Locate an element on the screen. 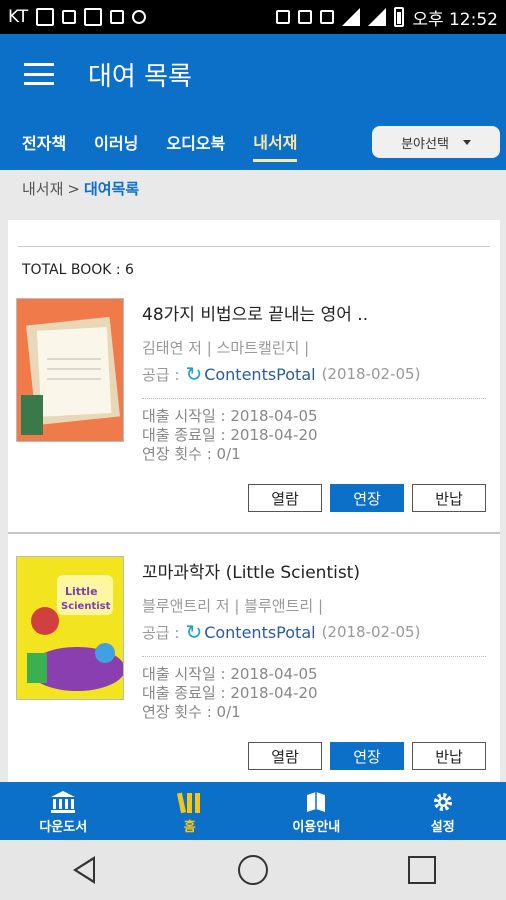  app-icon is located at coordinates (117, 17).